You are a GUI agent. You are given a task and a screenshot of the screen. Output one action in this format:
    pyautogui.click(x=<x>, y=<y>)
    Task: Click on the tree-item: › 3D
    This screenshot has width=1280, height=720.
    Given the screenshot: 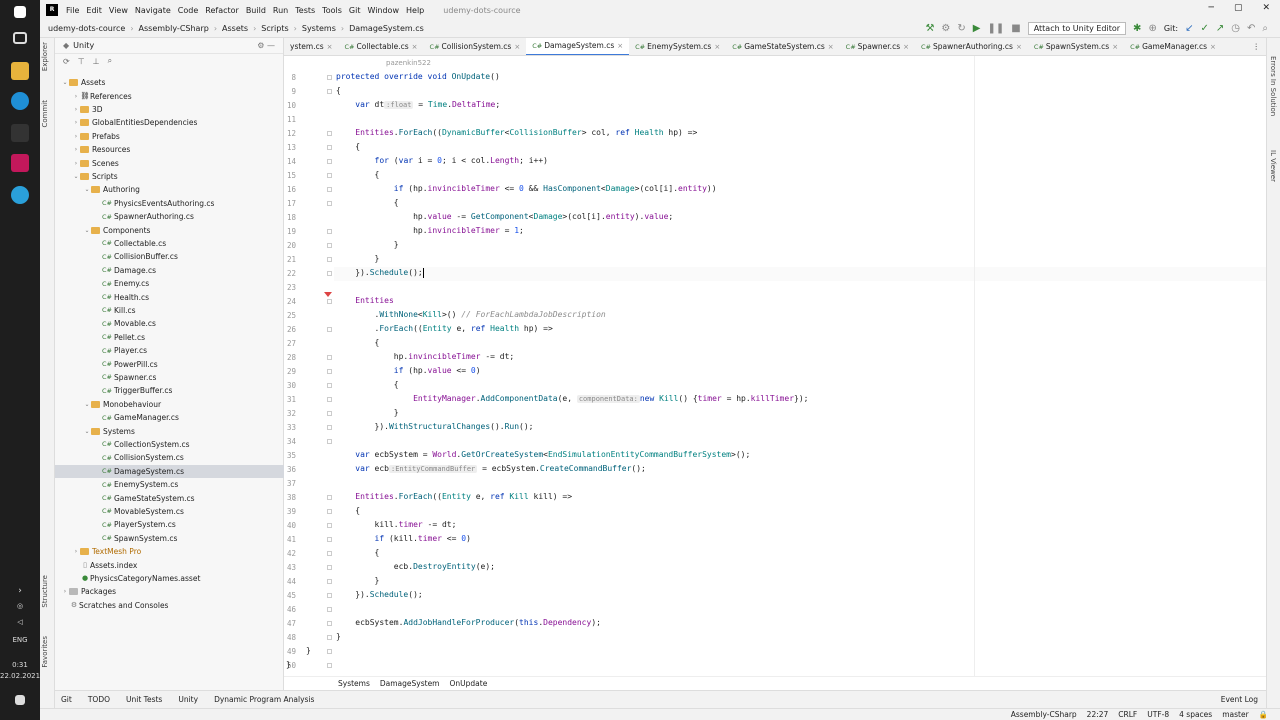 What is the action you would take?
    pyautogui.click(x=169, y=109)
    